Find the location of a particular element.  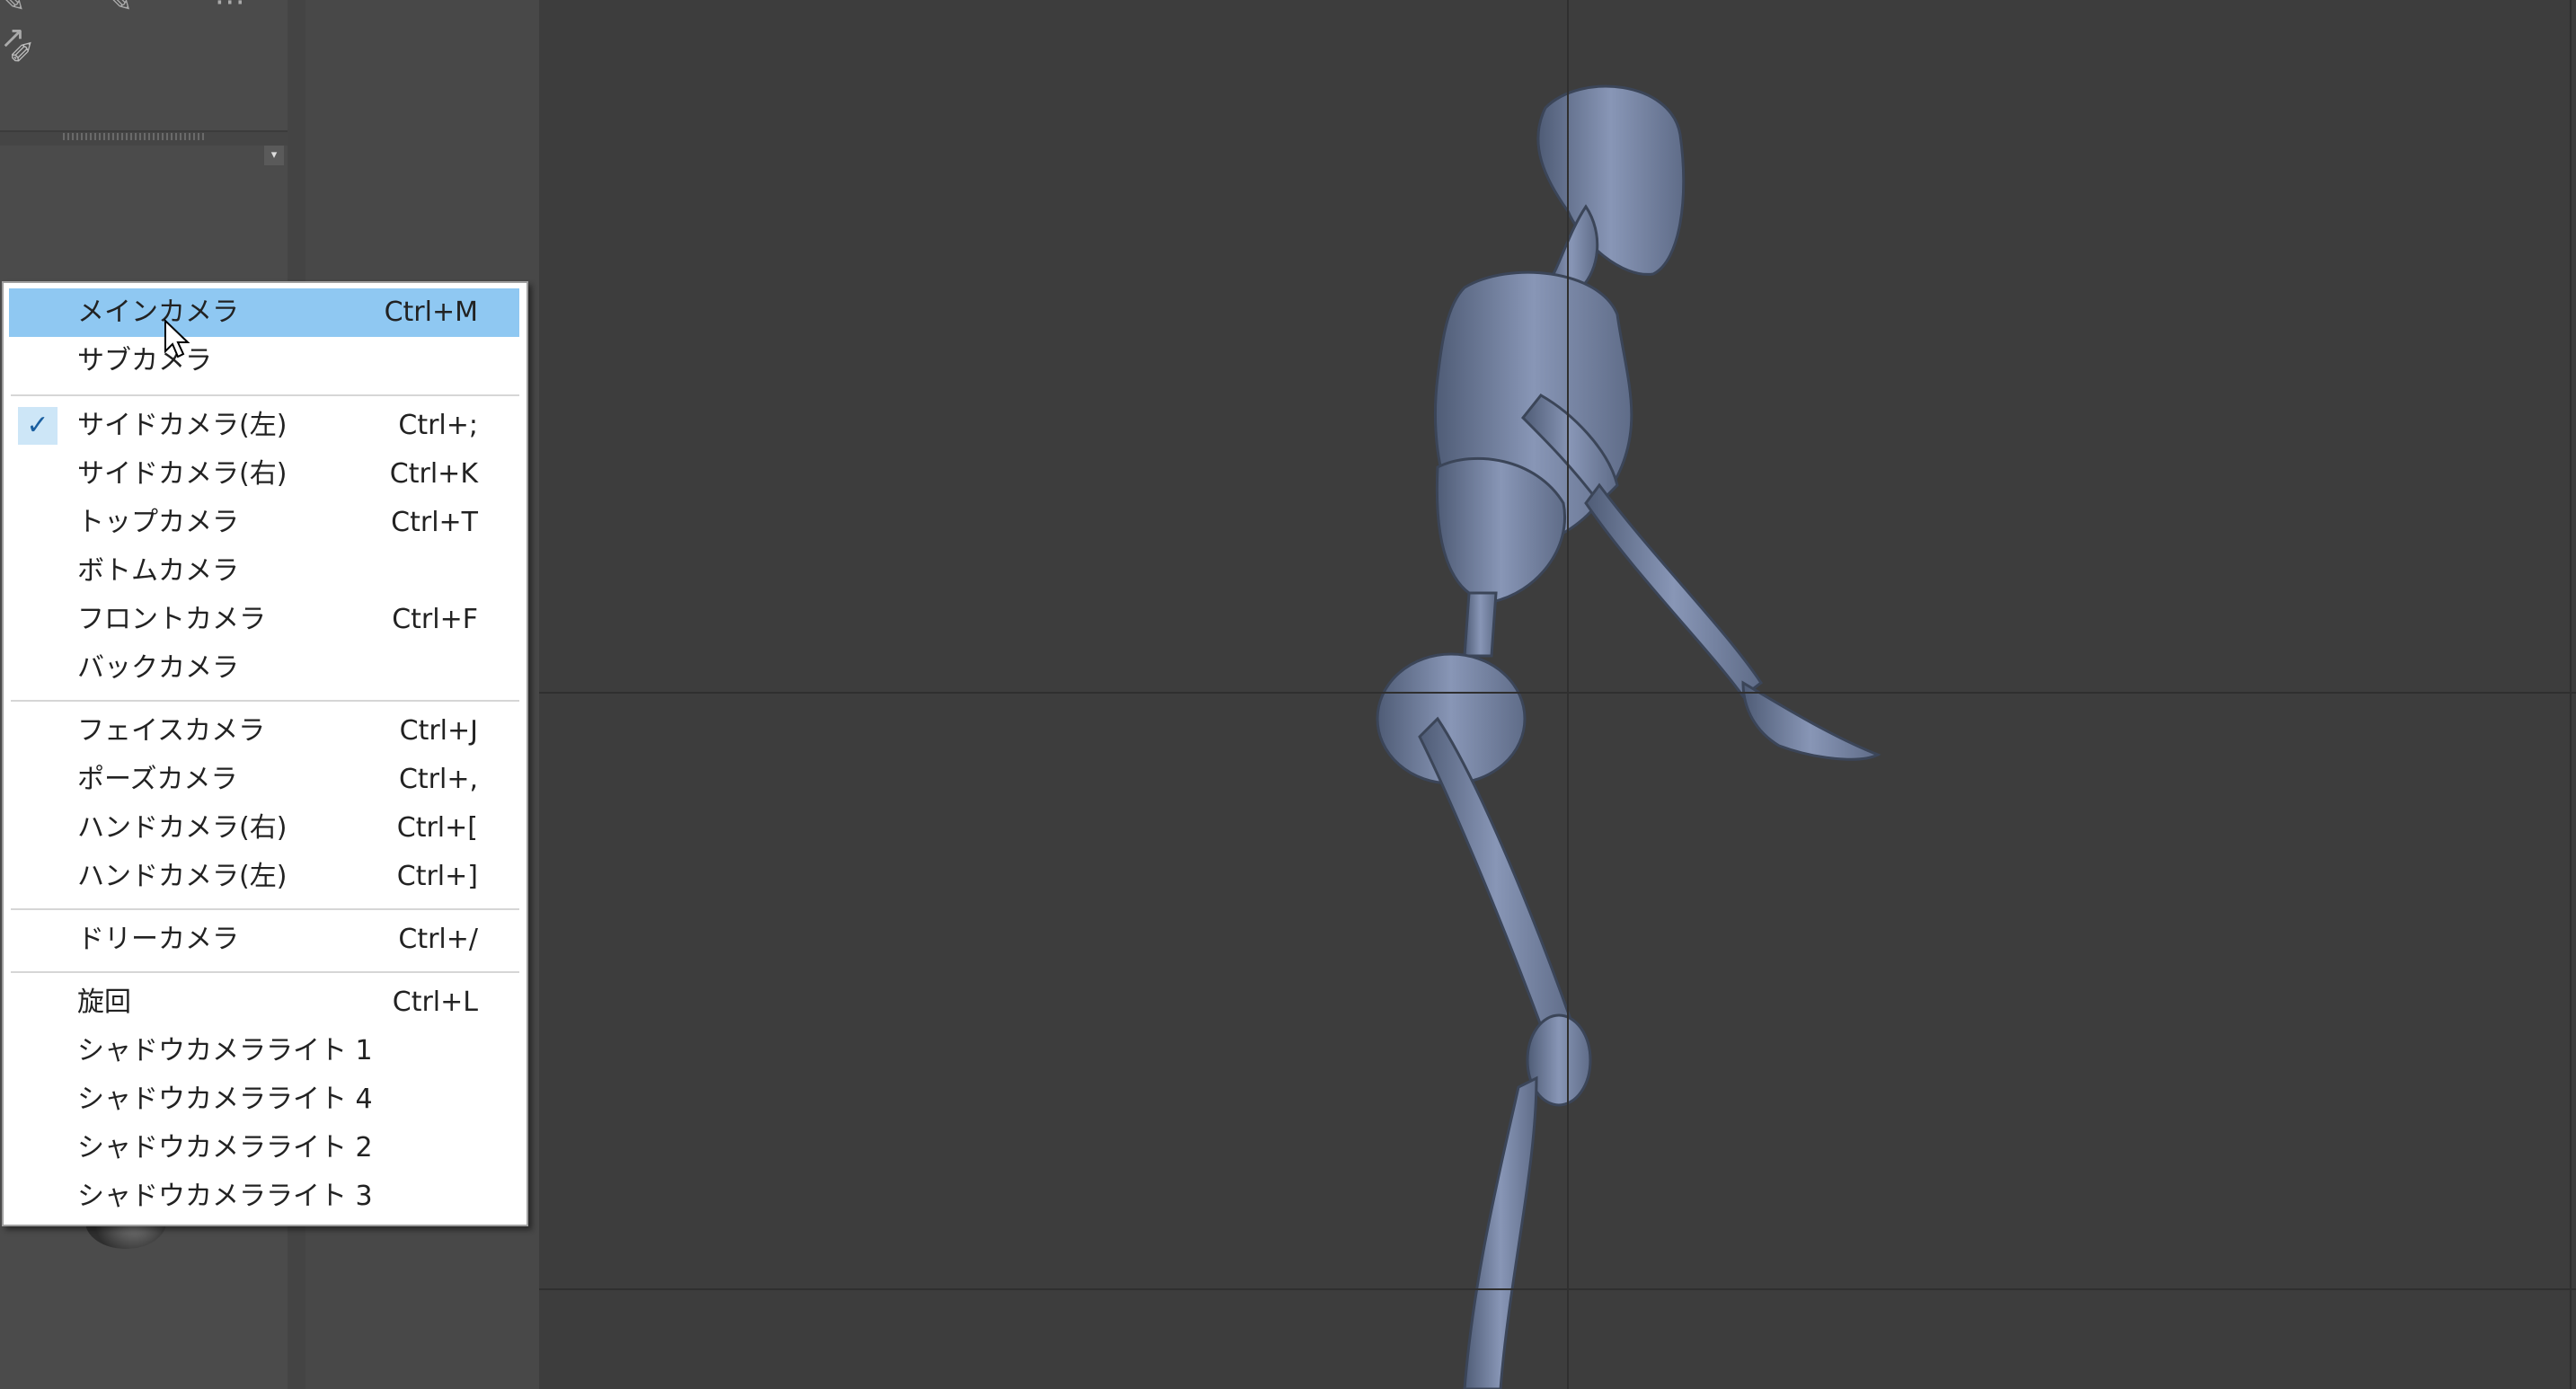

menu-item-sub-camera: サブカメラ is located at coordinates (264, 361).